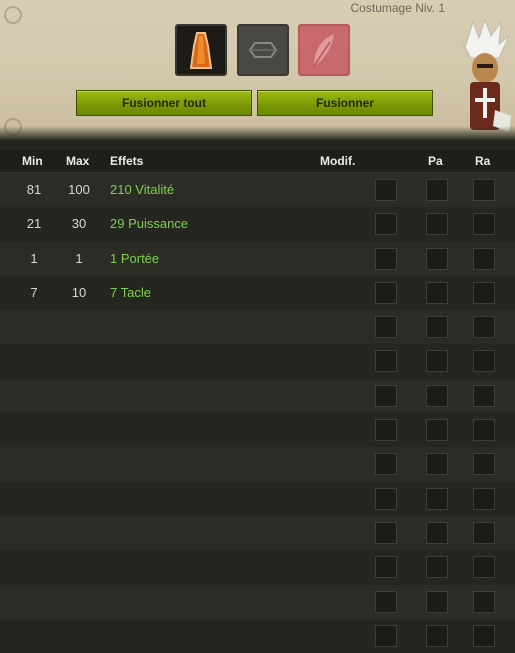 This screenshot has height=653, width=515. I want to click on effect-row: 81 100 210 Vitalité, so click(257, 190).